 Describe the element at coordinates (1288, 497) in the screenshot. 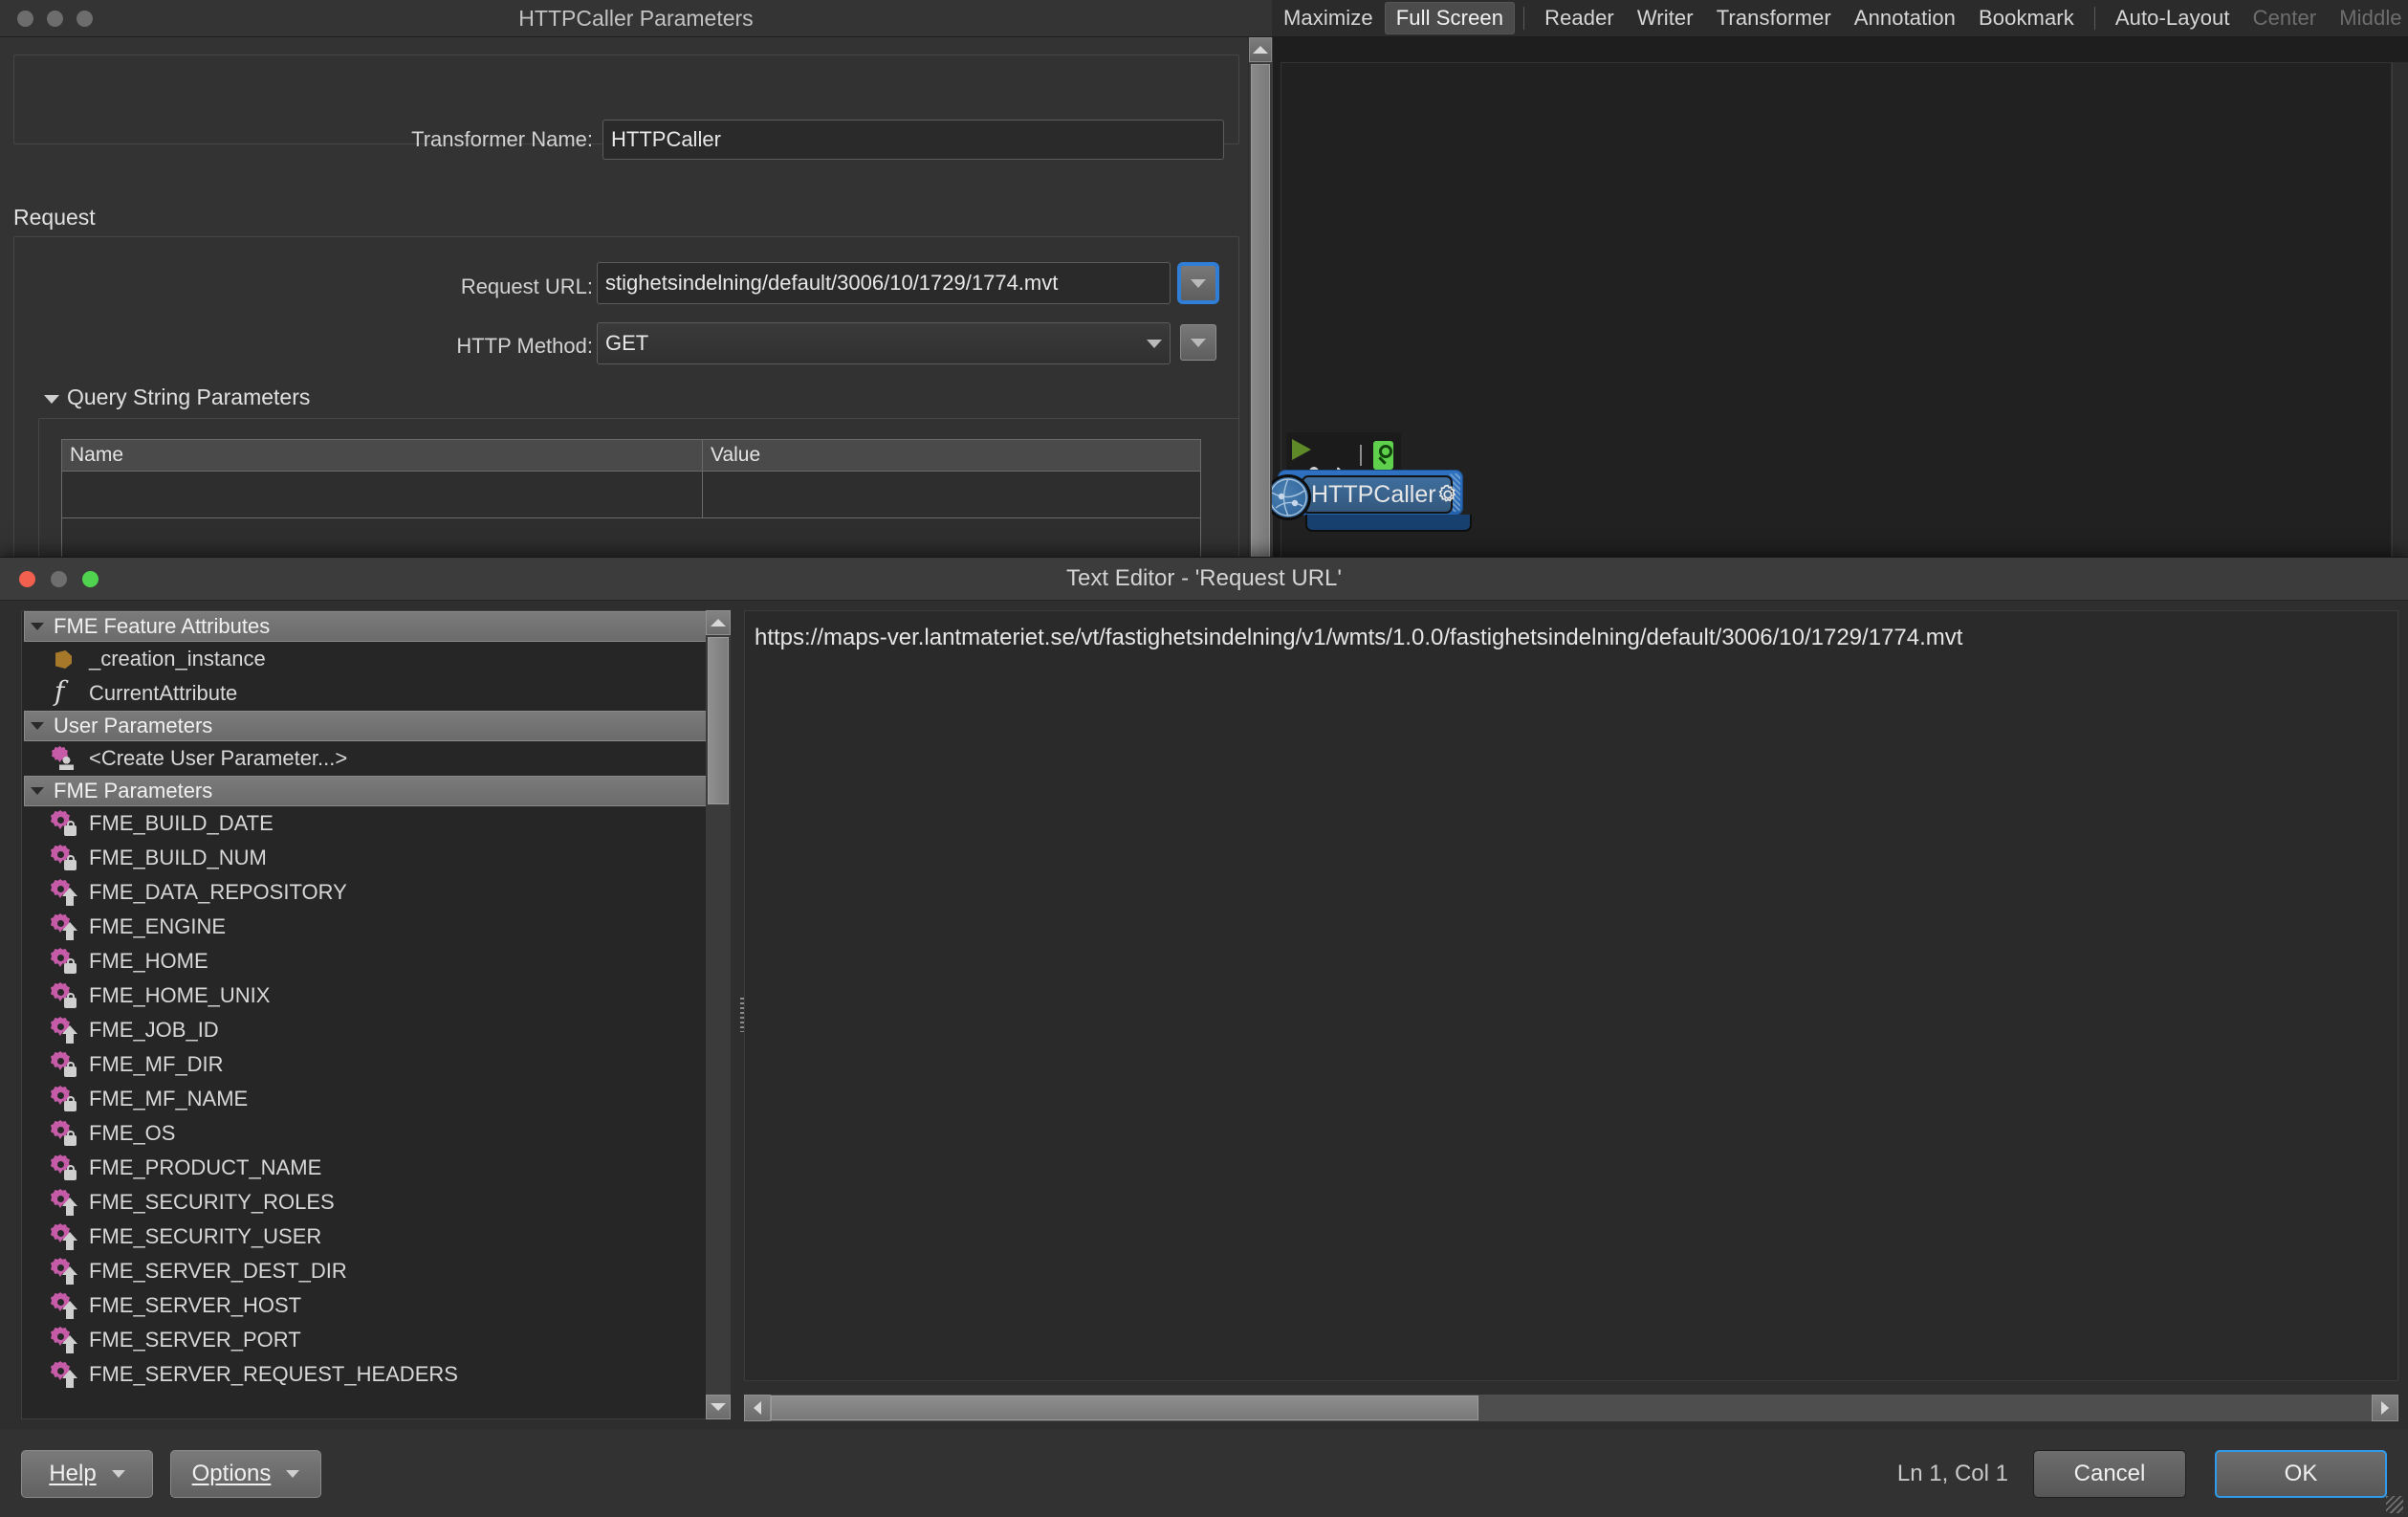

I see `network-globe-icon` at that location.